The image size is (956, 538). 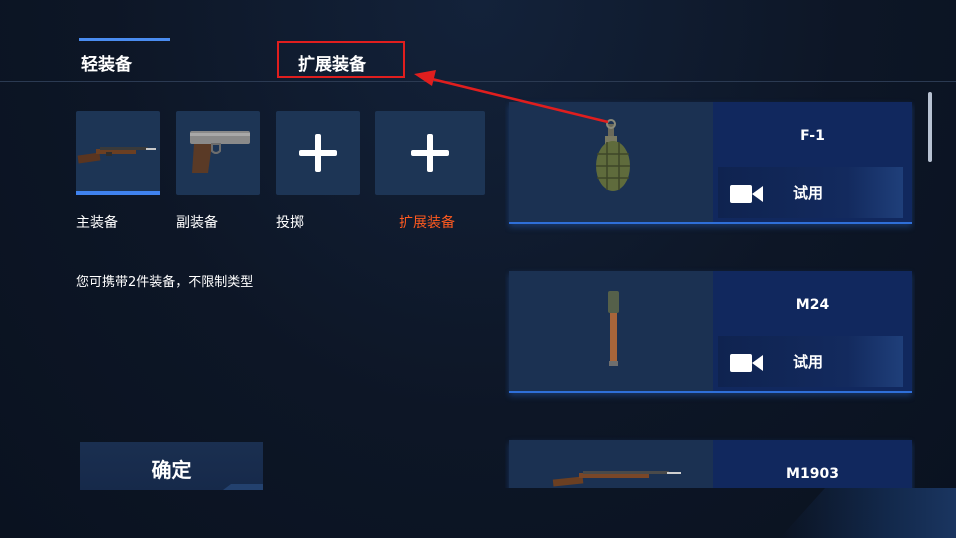 What do you see at coordinates (812, 331) in the screenshot?
I see `card-info-panel: M24 试用` at bounding box center [812, 331].